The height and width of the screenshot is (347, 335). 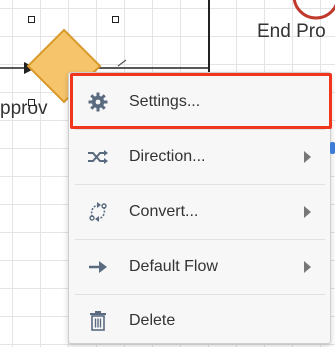 I want to click on end-event-shape, so click(x=313, y=10).